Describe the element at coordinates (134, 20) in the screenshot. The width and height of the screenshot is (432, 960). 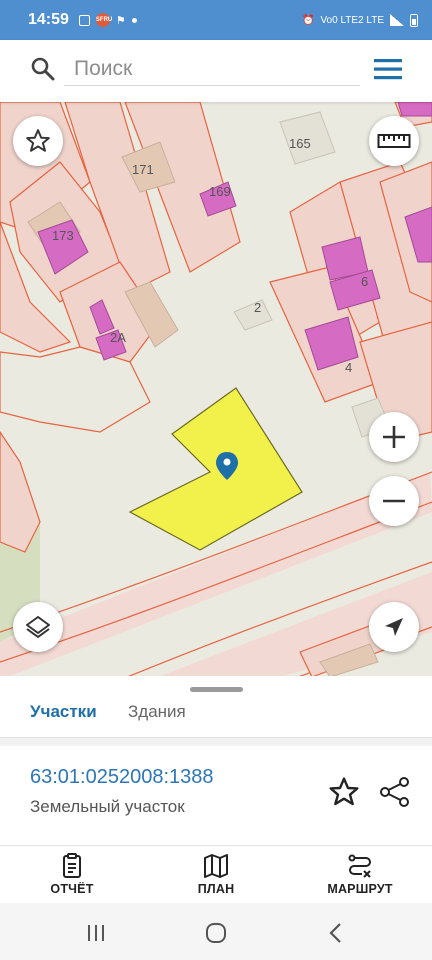
I see `more-notifications-icon` at that location.